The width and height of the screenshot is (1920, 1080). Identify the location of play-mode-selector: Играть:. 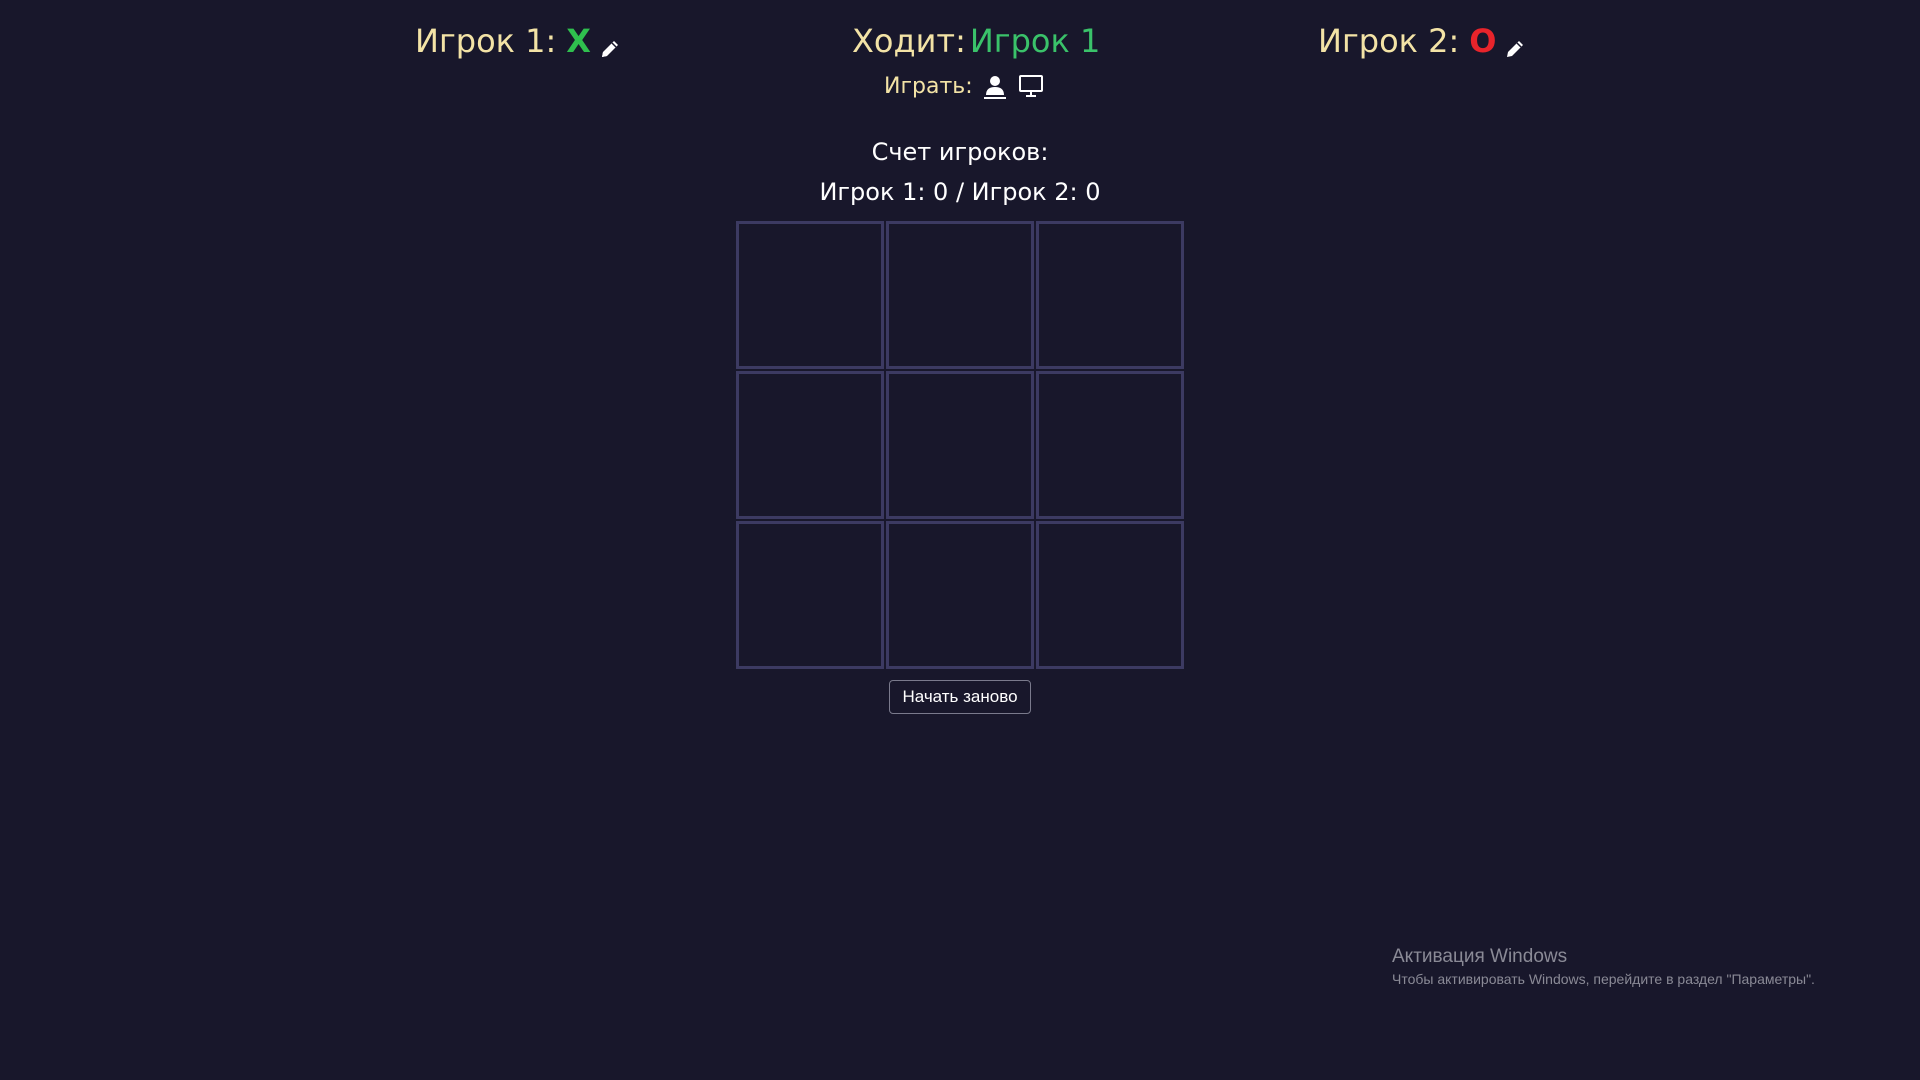
(964, 86).